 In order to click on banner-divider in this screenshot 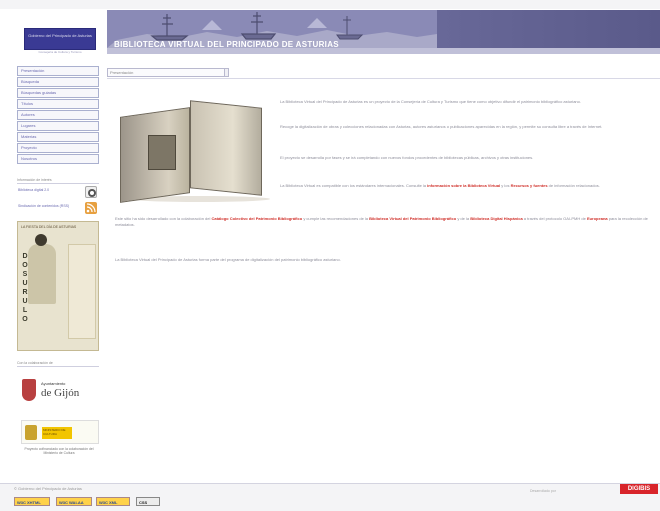, I will do `click(383, 51)`.